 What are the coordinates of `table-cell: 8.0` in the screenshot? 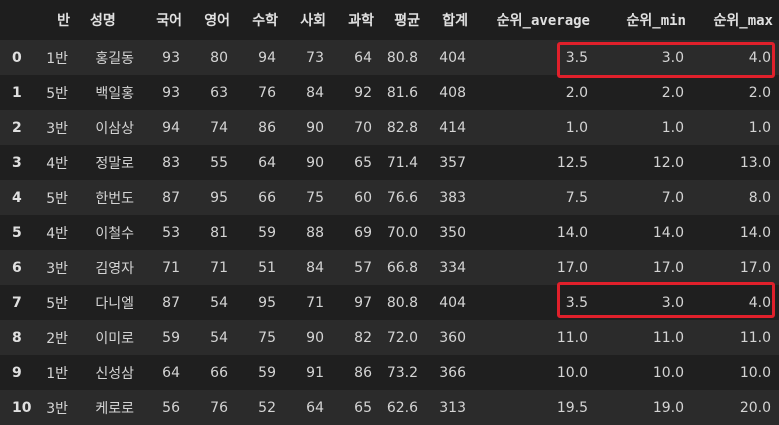 It's located at (759, 197).